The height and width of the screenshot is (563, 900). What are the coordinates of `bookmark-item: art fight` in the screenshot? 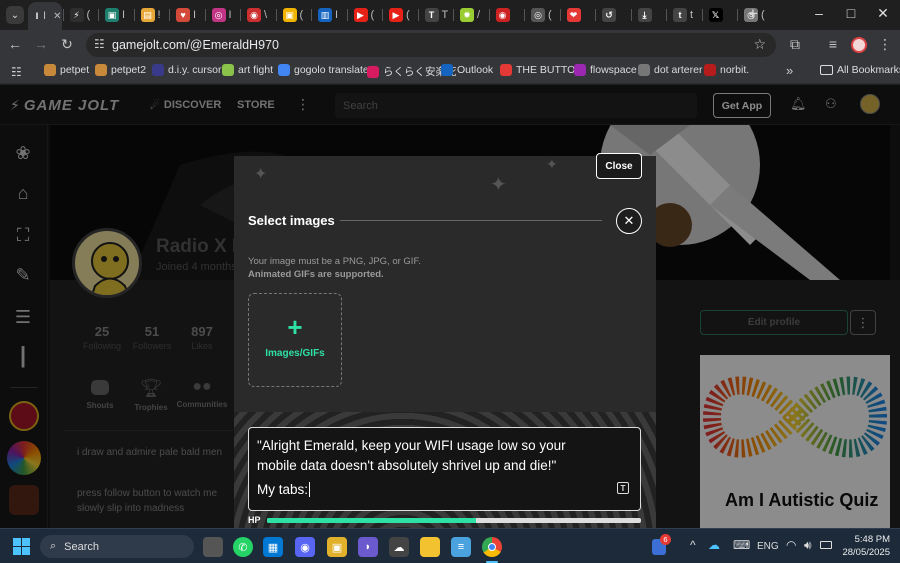 It's located at (247, 70).